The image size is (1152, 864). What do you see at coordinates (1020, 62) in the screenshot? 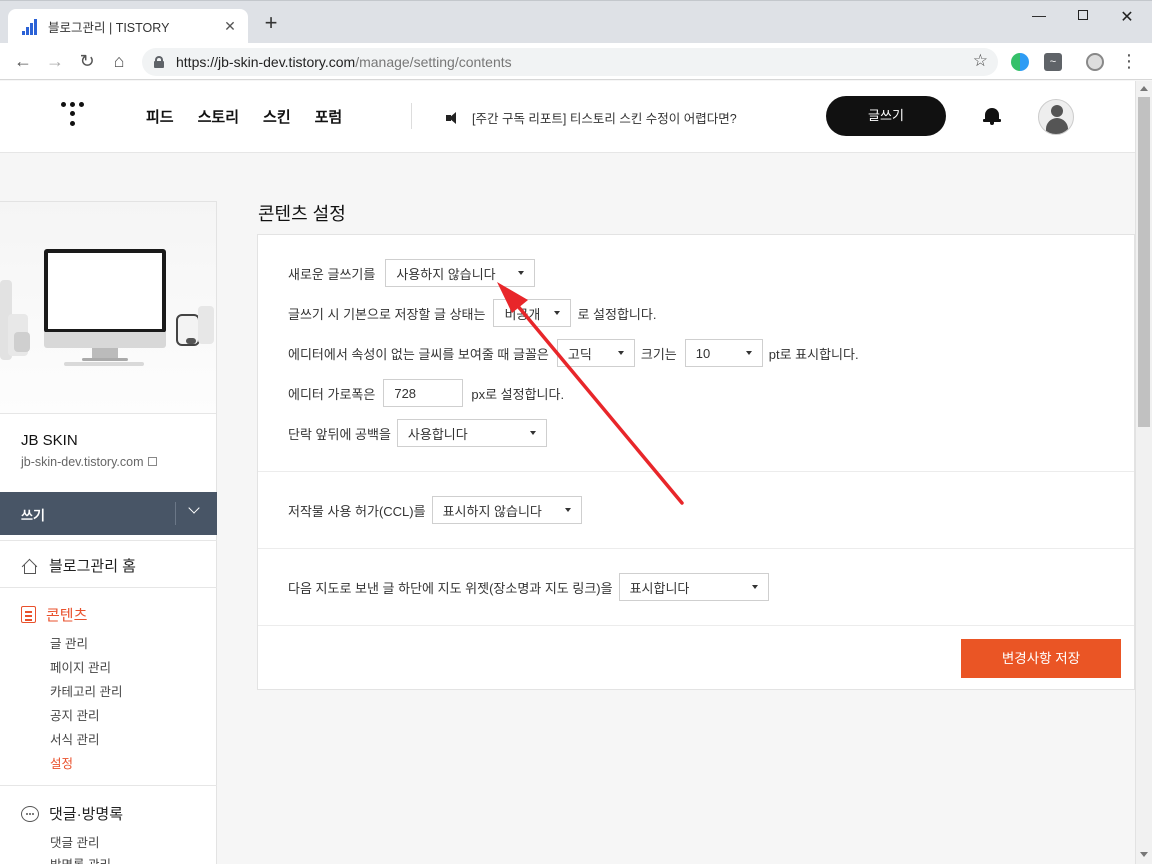
I see `extension-icon` at bounding box center [1020, 62].